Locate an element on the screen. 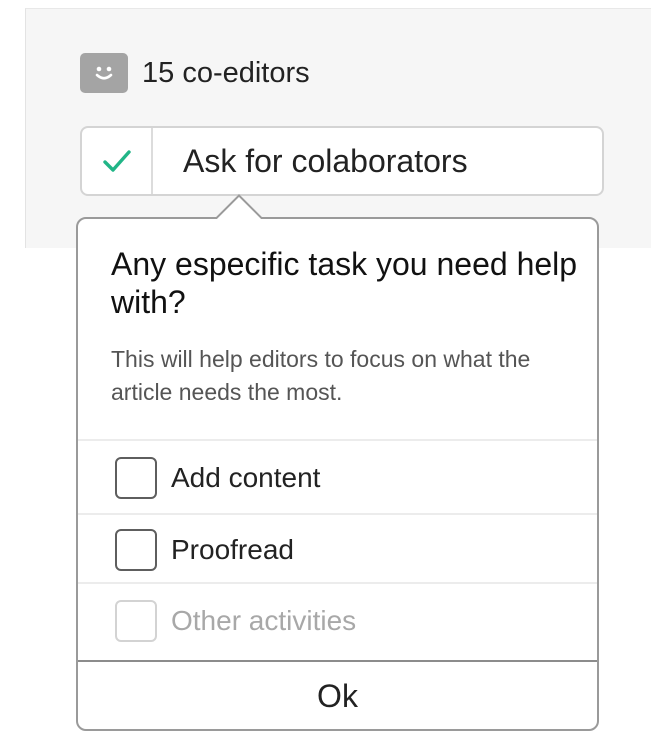 The width and height of the screenshot is (651, 732). coeditors-count: 15 co-editors is located at coordinates (226, 72).